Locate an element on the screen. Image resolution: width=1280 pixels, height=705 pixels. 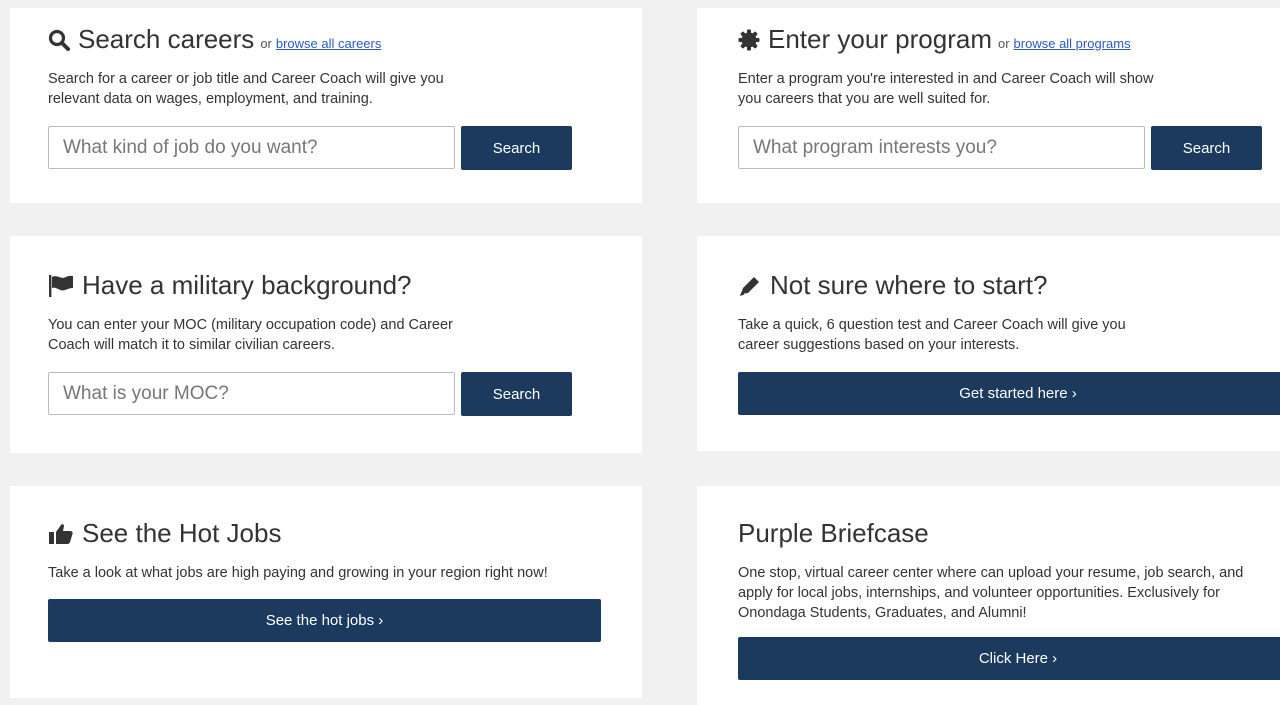
career-search-form: Search is located at coordinates (345, 148).